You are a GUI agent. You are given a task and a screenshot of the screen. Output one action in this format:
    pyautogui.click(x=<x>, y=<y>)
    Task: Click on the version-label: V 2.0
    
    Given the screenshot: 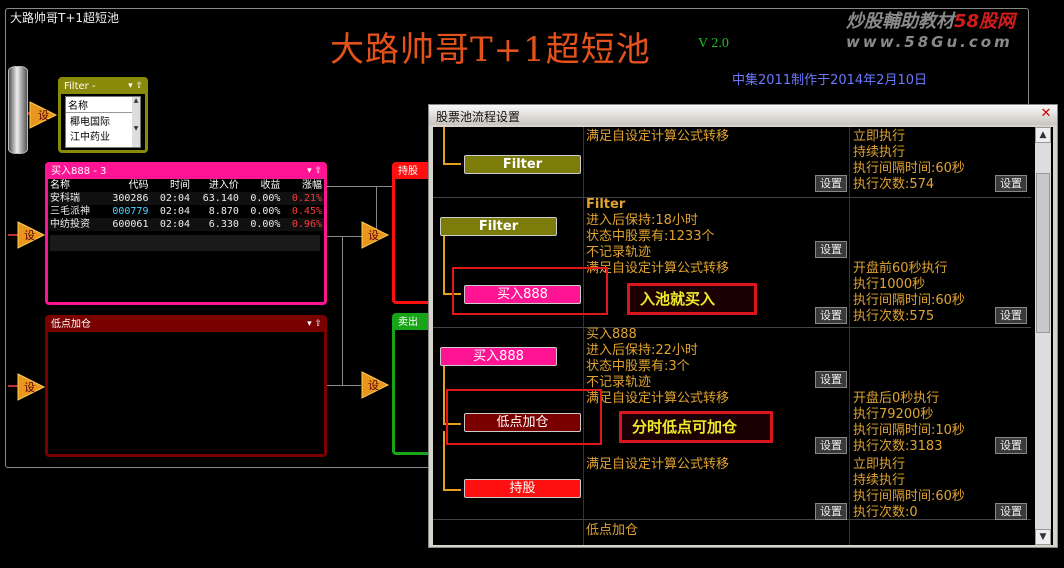 What is the action you would take?
    pyautogui.click(x=713, y=43)
    